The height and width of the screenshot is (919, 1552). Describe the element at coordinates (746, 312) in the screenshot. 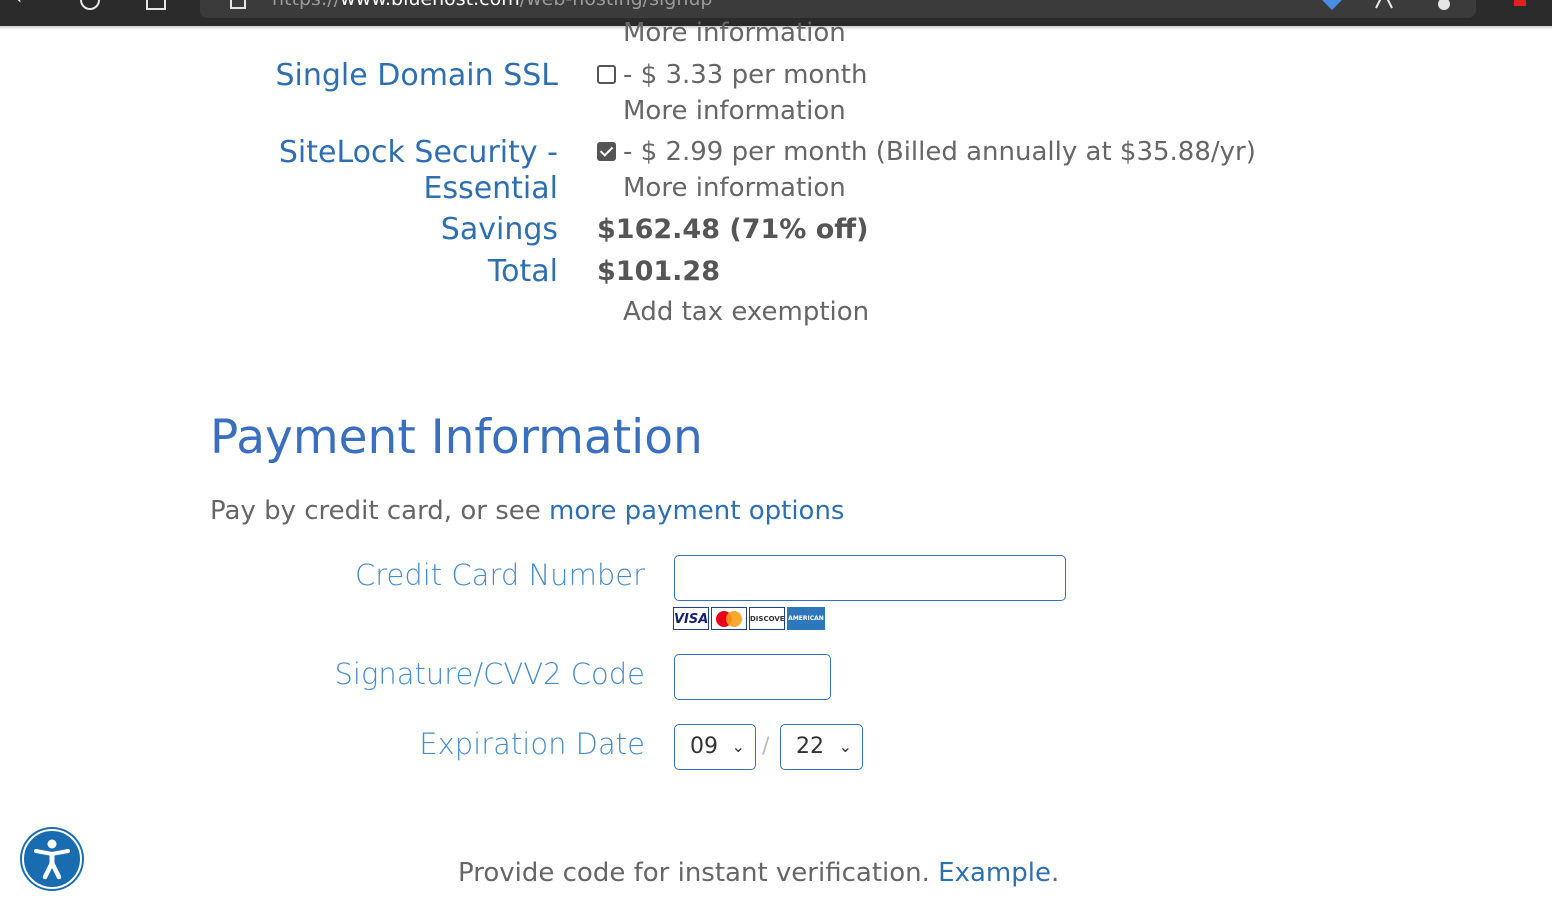

I see `tax-exemption-link: Add tax exemption` at that location.